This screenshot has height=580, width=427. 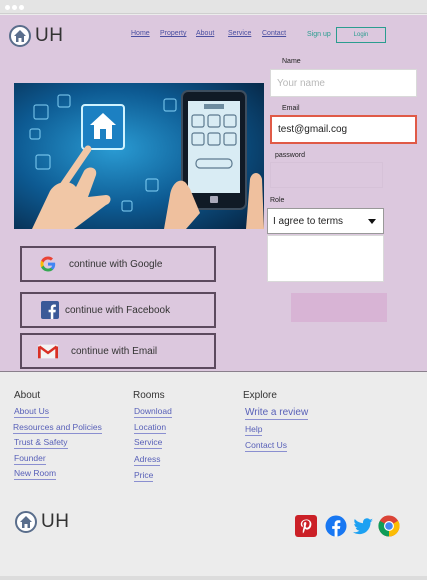 I want to click on footer-link: Price, so click(x=144, y=476).